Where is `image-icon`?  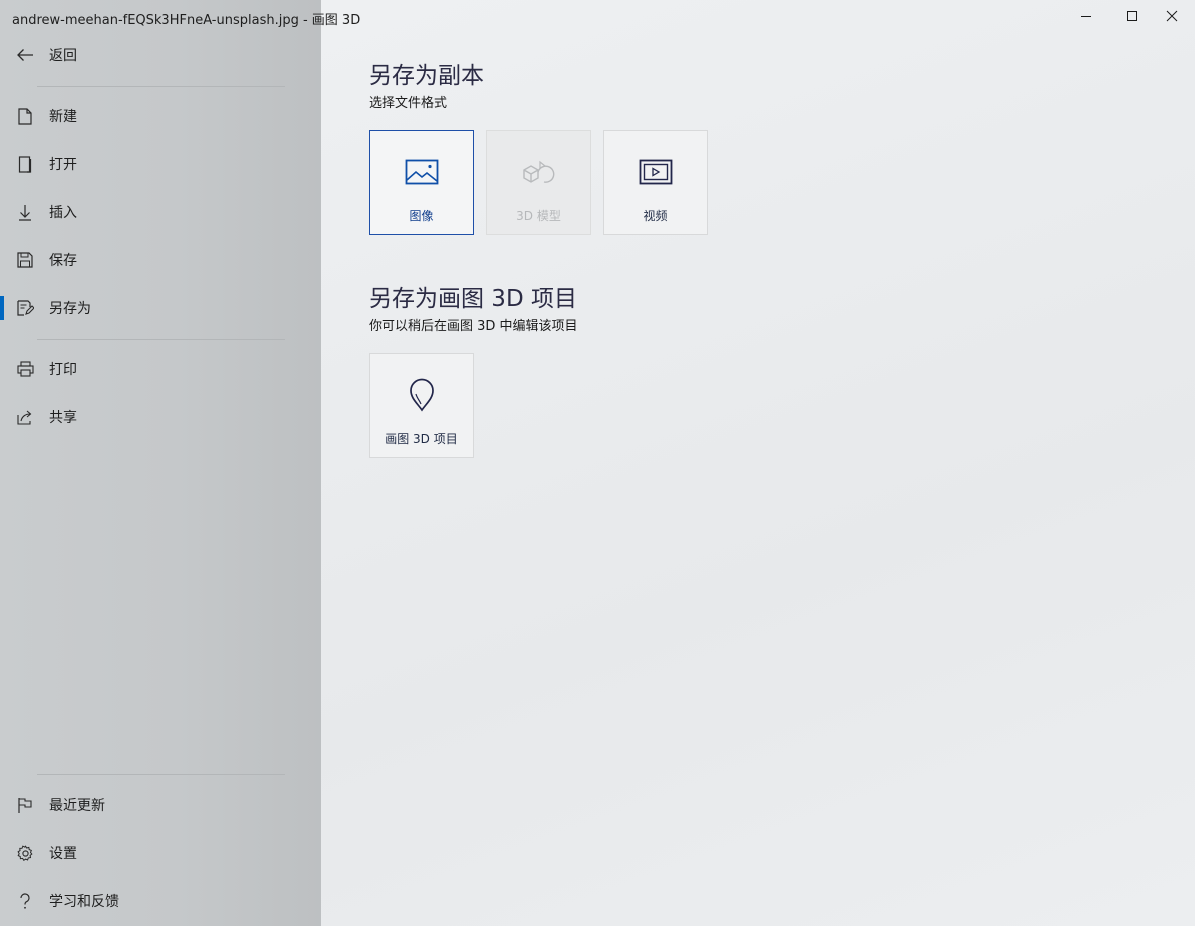 image-icon is located at coordinates (421, 172).